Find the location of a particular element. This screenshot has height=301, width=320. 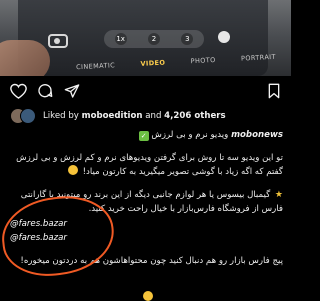

likes-summary: Liked by moboedition and 4,206 others is located at coordinates (118, 116).